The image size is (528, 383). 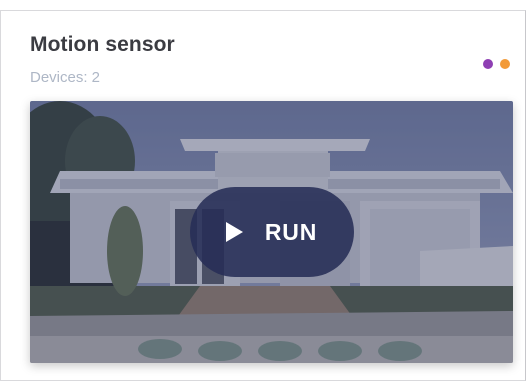 What do you see at coordinates (102, 44) in the screenshot?
I see `card-title: Motion sensor` at bounding box center [102, 44].